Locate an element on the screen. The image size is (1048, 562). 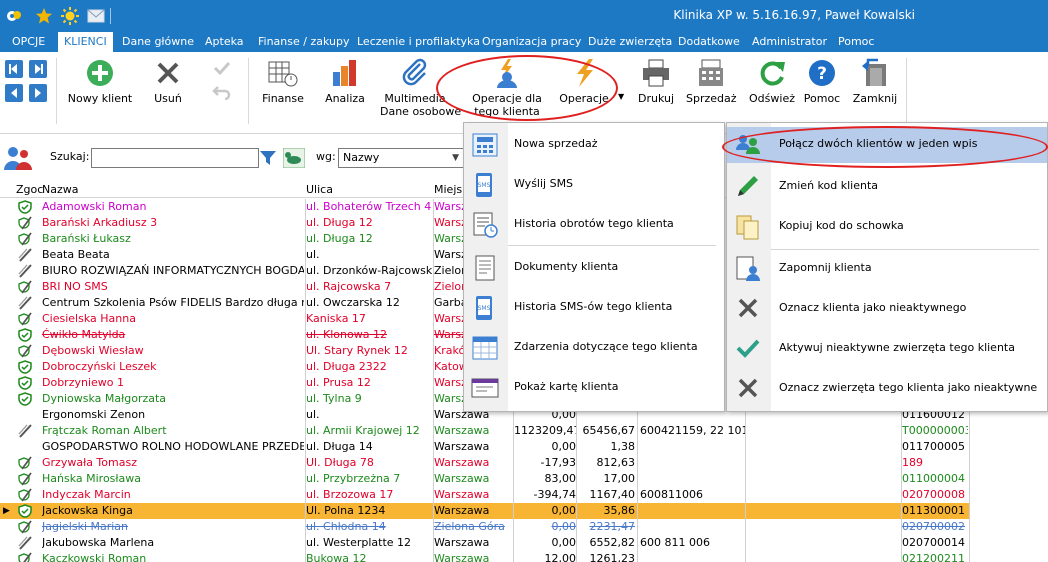
cell-turnover: 35,86 is located at coordinates (619, 510).